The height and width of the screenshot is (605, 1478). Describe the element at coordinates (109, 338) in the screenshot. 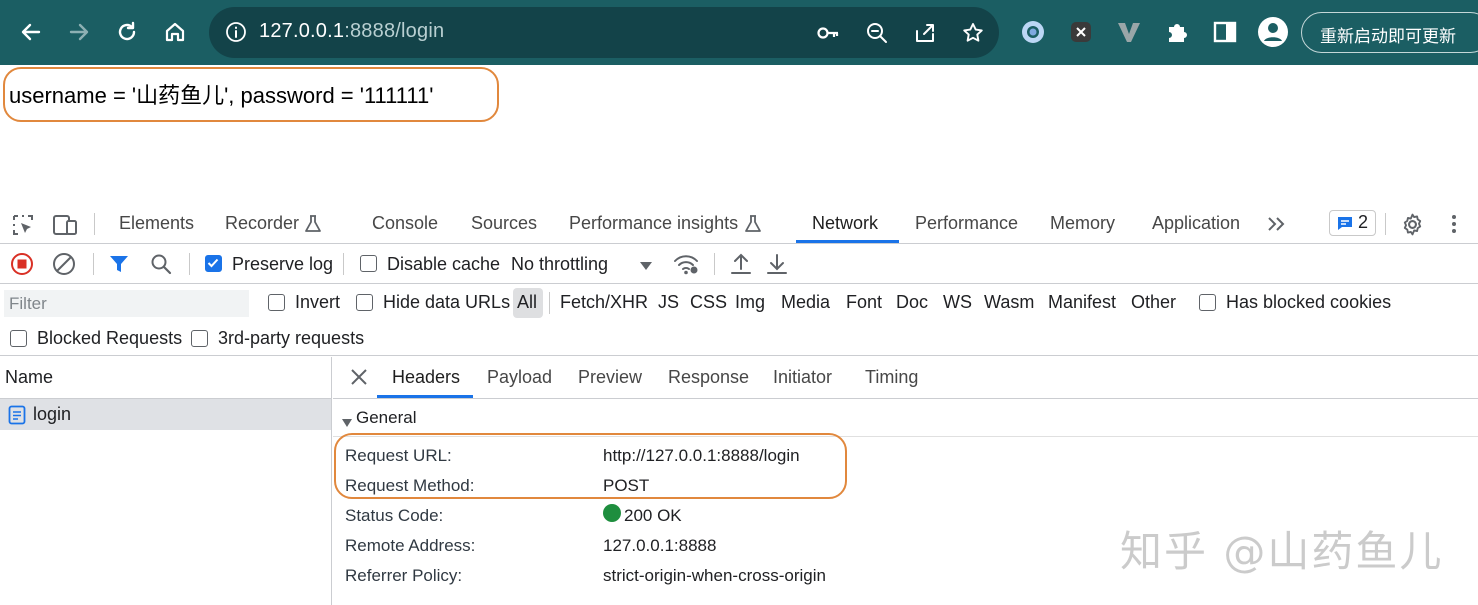

I see `blocked-requests-label: Blocked Requests` at that location.